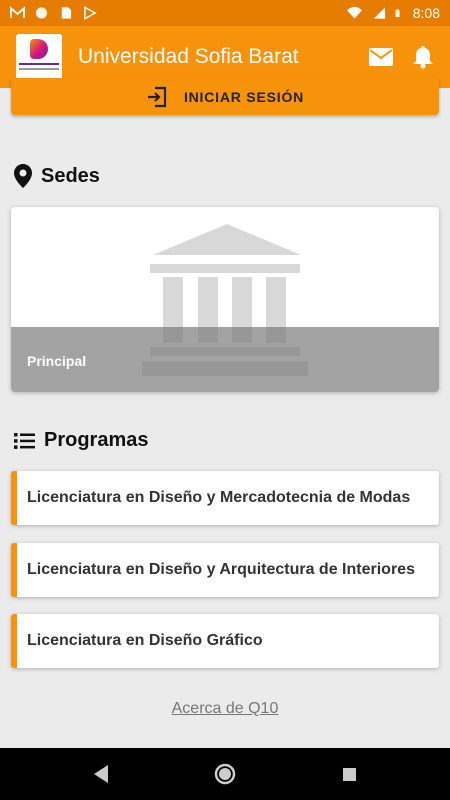 The image size is (450, 800). I want to click on login-button: INICIAR SESIÓN, so click(225, 96).